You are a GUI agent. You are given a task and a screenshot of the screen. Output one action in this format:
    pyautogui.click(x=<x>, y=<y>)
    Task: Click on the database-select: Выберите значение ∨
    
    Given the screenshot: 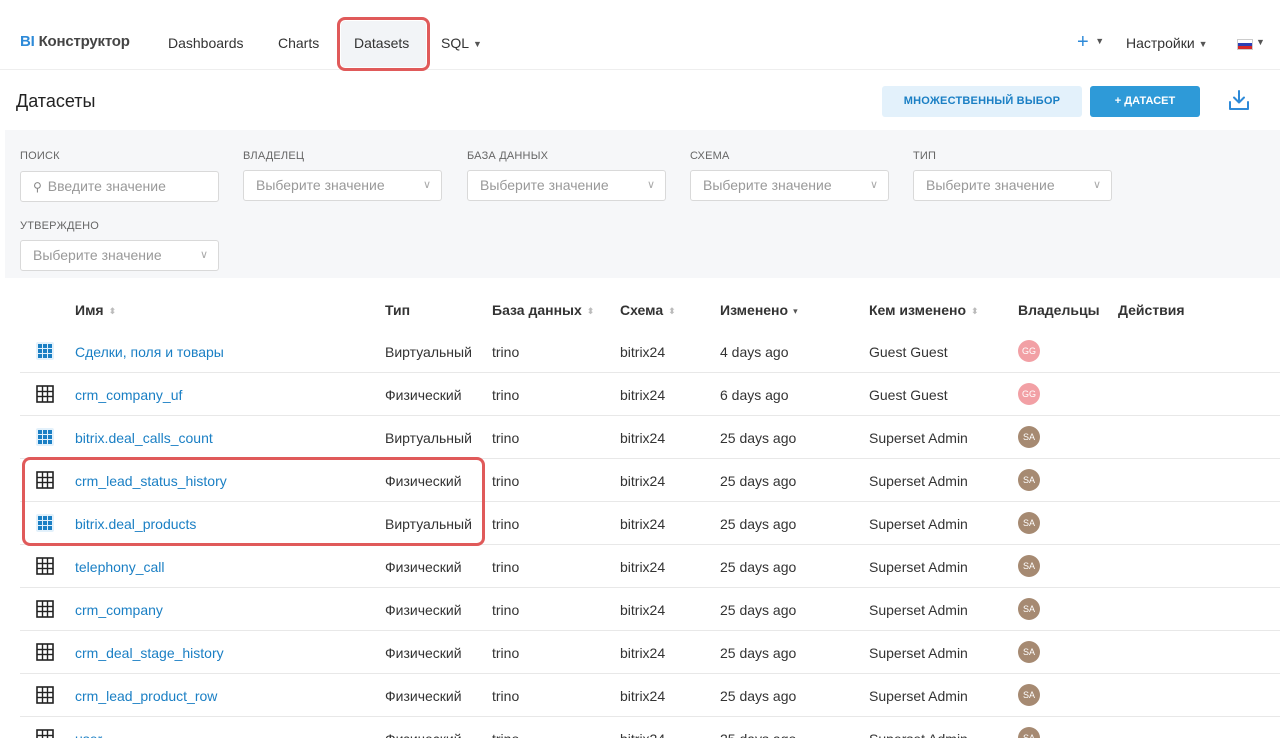 What is the action you would take?
    pyautogui.click(x=566, y=185)
    